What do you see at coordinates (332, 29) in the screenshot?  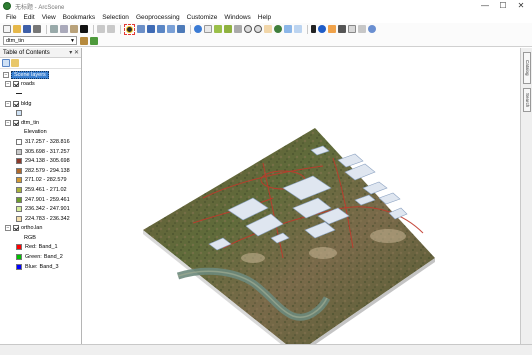 I see `hyperlink-icon` at bounding box center [332, 29].